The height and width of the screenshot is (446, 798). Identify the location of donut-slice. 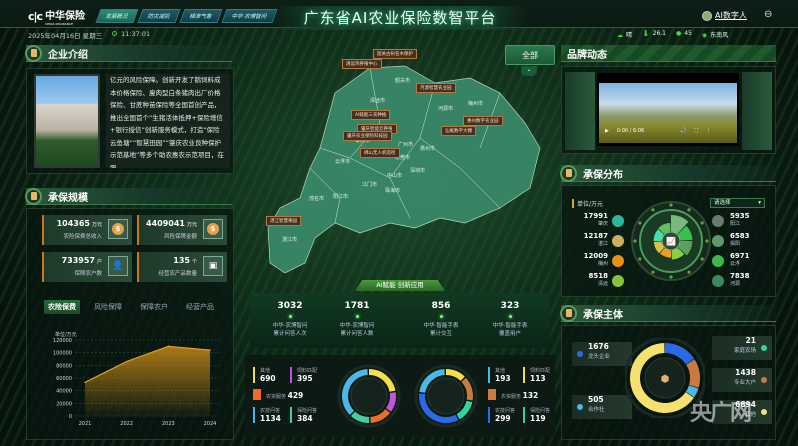
(360, 417).